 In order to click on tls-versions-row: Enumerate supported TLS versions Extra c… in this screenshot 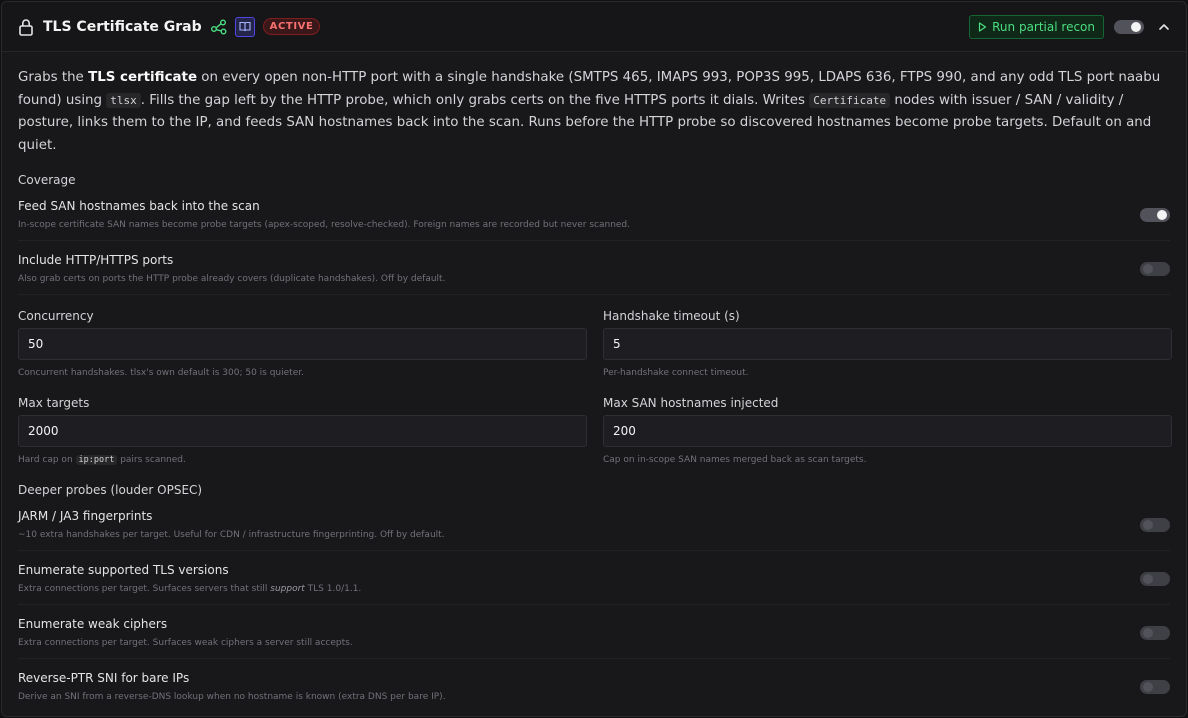, I will do `click(594, 578)`.